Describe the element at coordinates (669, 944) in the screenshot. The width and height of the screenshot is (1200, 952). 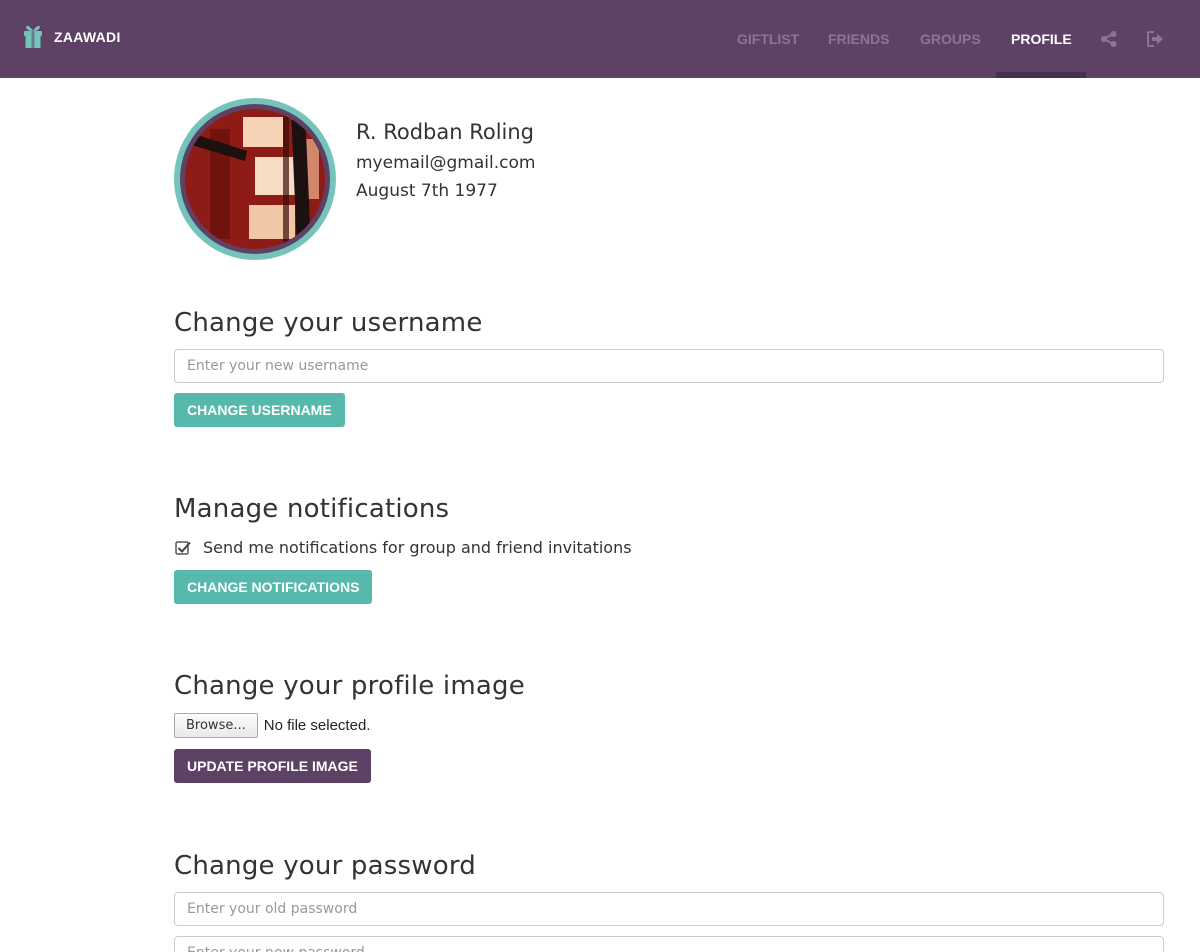
I see `new-password-input` at that location.